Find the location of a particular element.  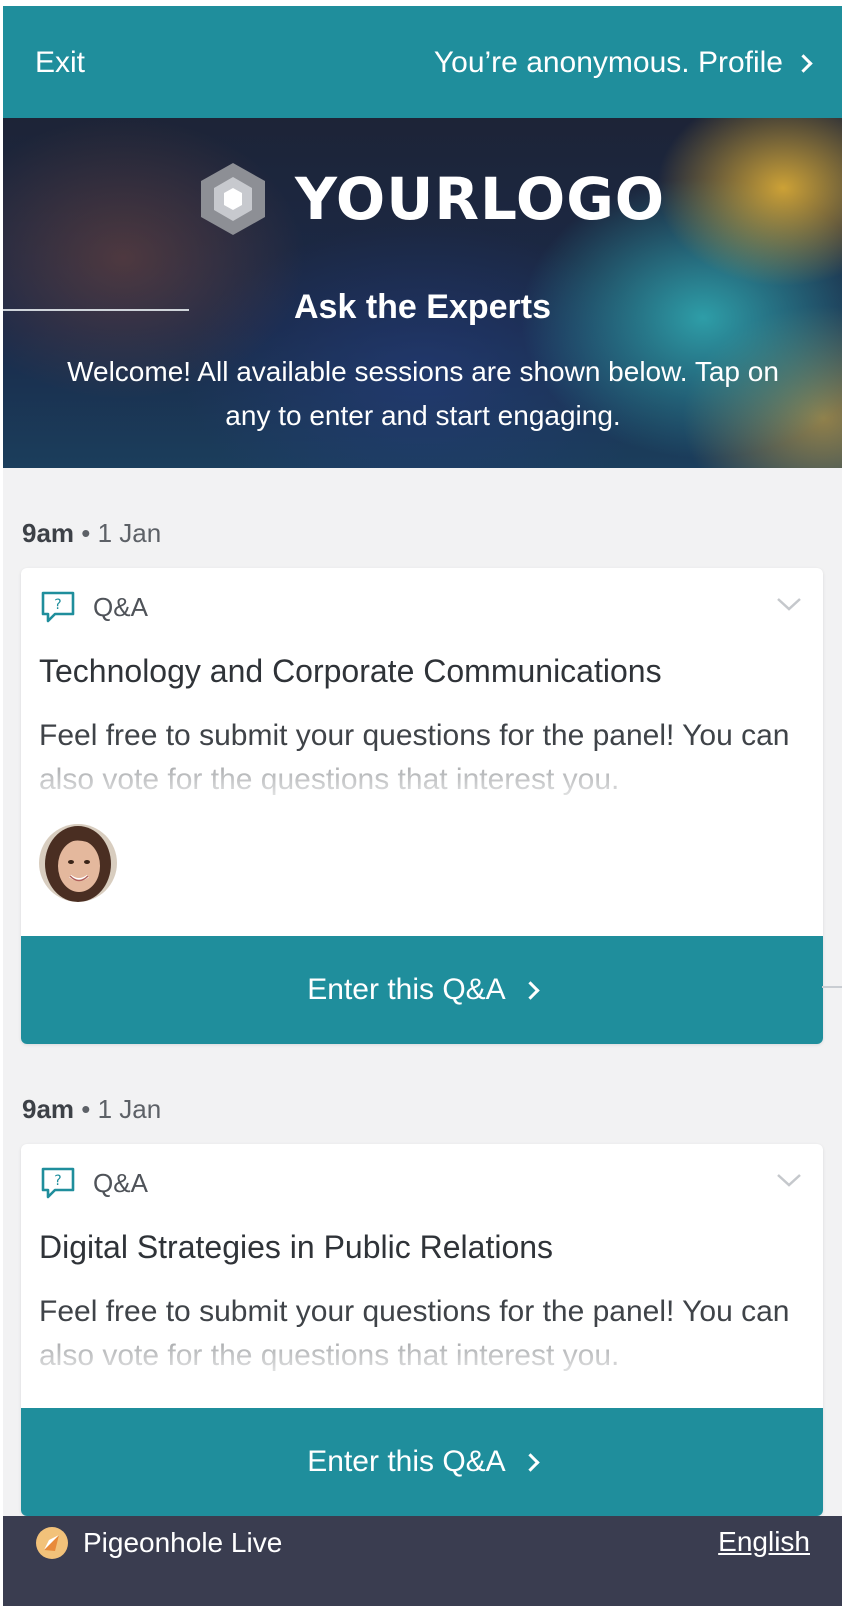

session-title: Technology and Corporate Communications is located at coordinates (350, 671).